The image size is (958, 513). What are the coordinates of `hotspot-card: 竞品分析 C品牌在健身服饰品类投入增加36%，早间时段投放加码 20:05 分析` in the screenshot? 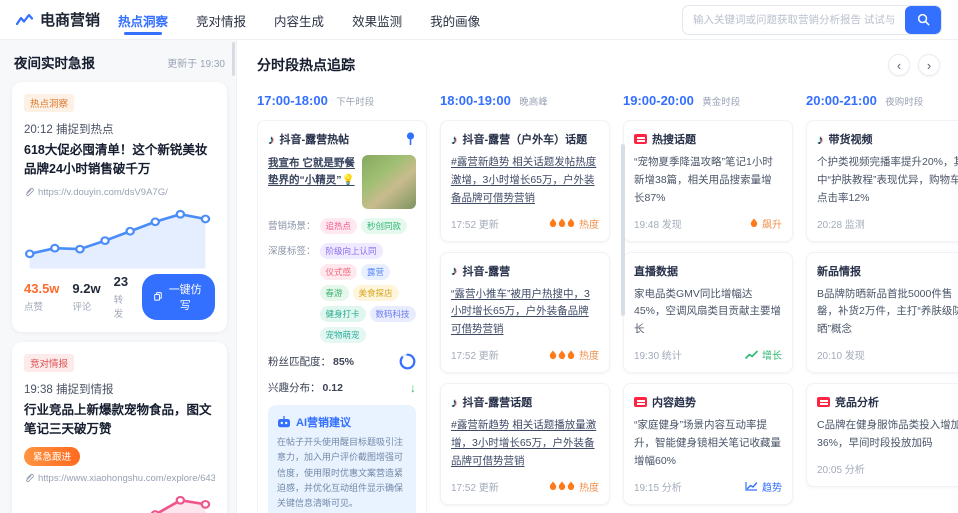 It's located at (882, 435).